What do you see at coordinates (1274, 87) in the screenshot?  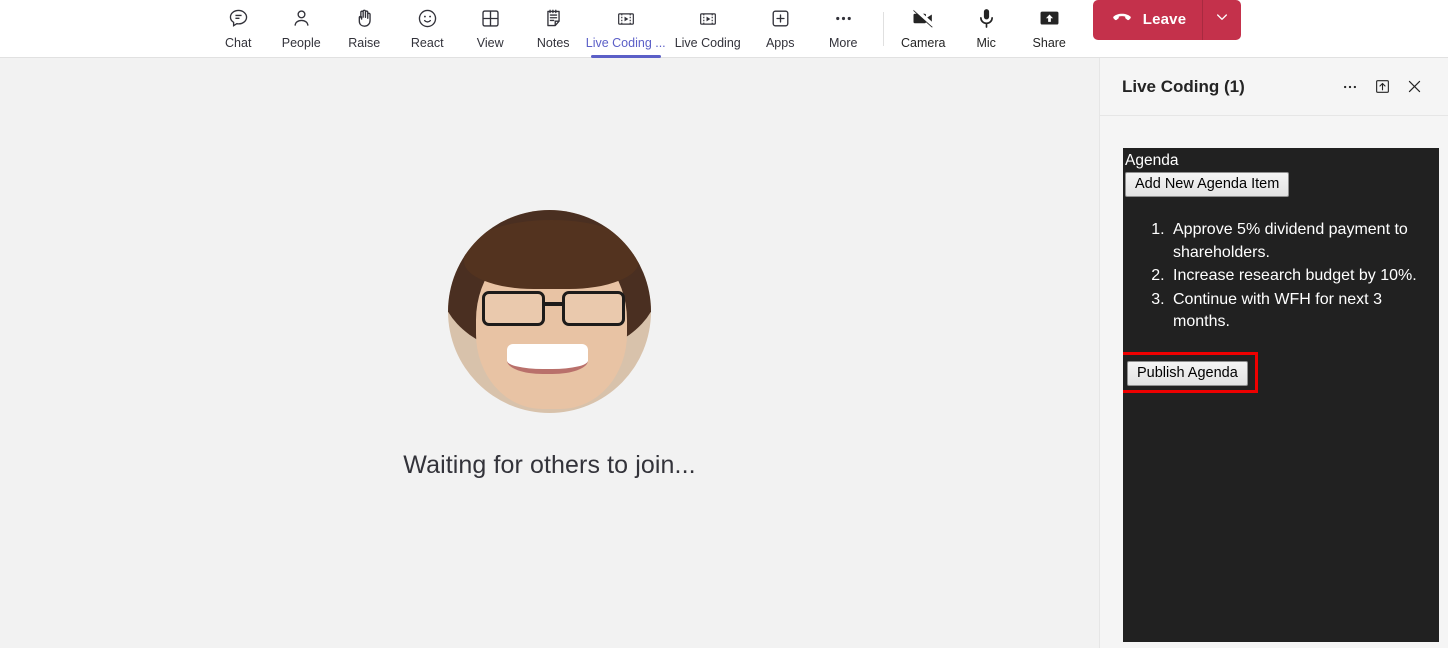 I see `panel-header: Live Coding (1)` at bounding box center [1274, 87].